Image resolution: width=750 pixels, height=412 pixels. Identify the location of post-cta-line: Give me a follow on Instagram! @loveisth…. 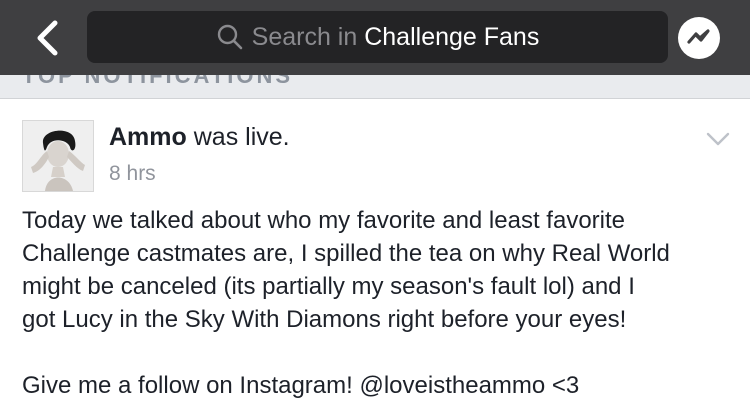
(301, 385).